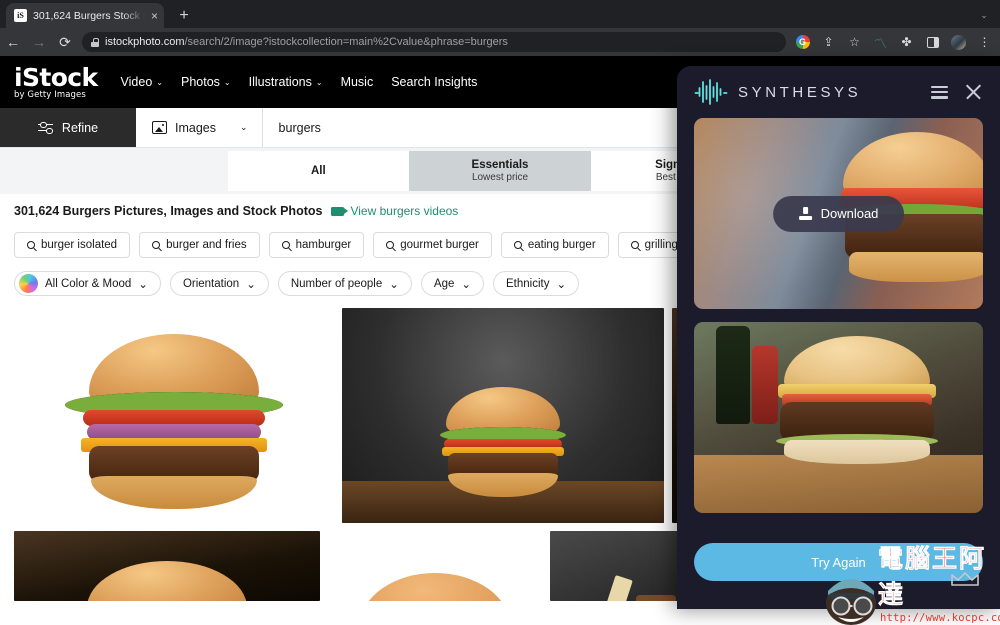 Image resolution: width=1000 pixels, height=625 pixels. What do you see at coordinates (711, 92) in the screenshot?
I see `waveform-icon` at bounding box center [711, 92].